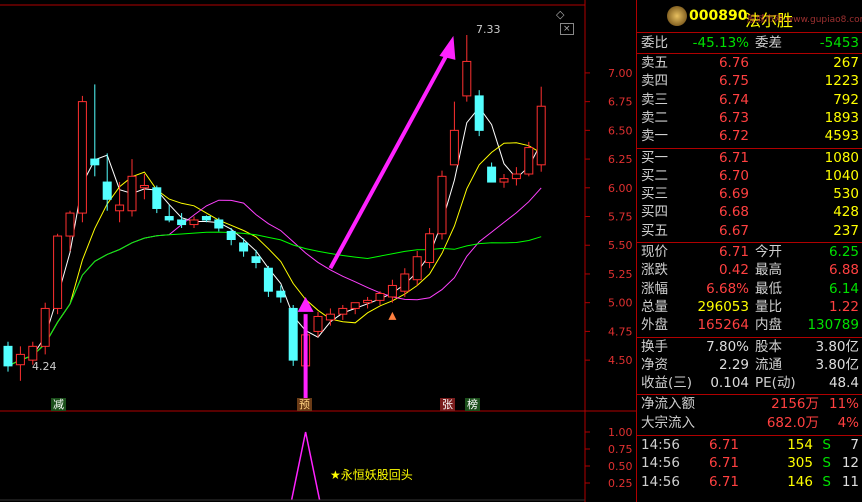 The height and width of the screenshot is (502, 862). Describe the element at coordinates (668, 404) in the screenshot. I see `flow-label: 净流入额` at that location.